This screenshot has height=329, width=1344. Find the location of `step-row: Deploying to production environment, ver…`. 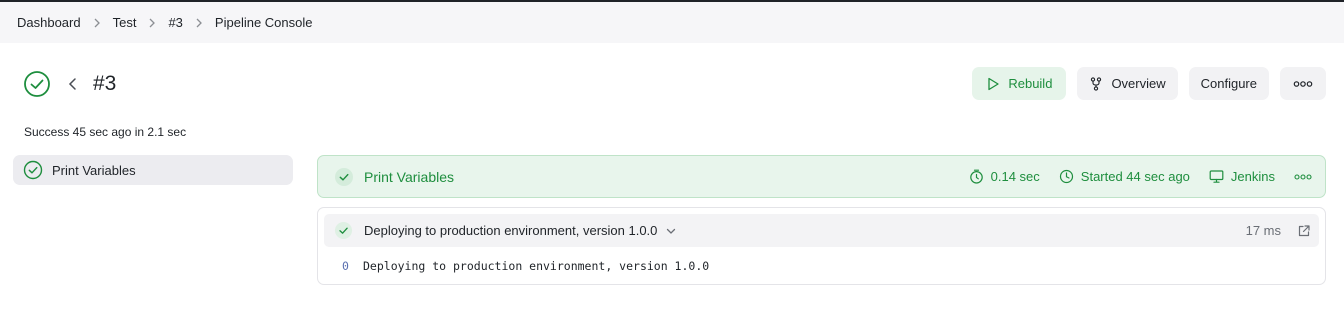

step-row: Deploying to production environment, ver… is located at coordinates (821, 230).